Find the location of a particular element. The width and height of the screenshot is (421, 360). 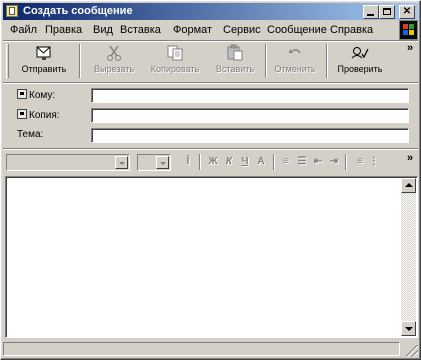

window-title: Создать сообщение is located at coordinates (78, 11).